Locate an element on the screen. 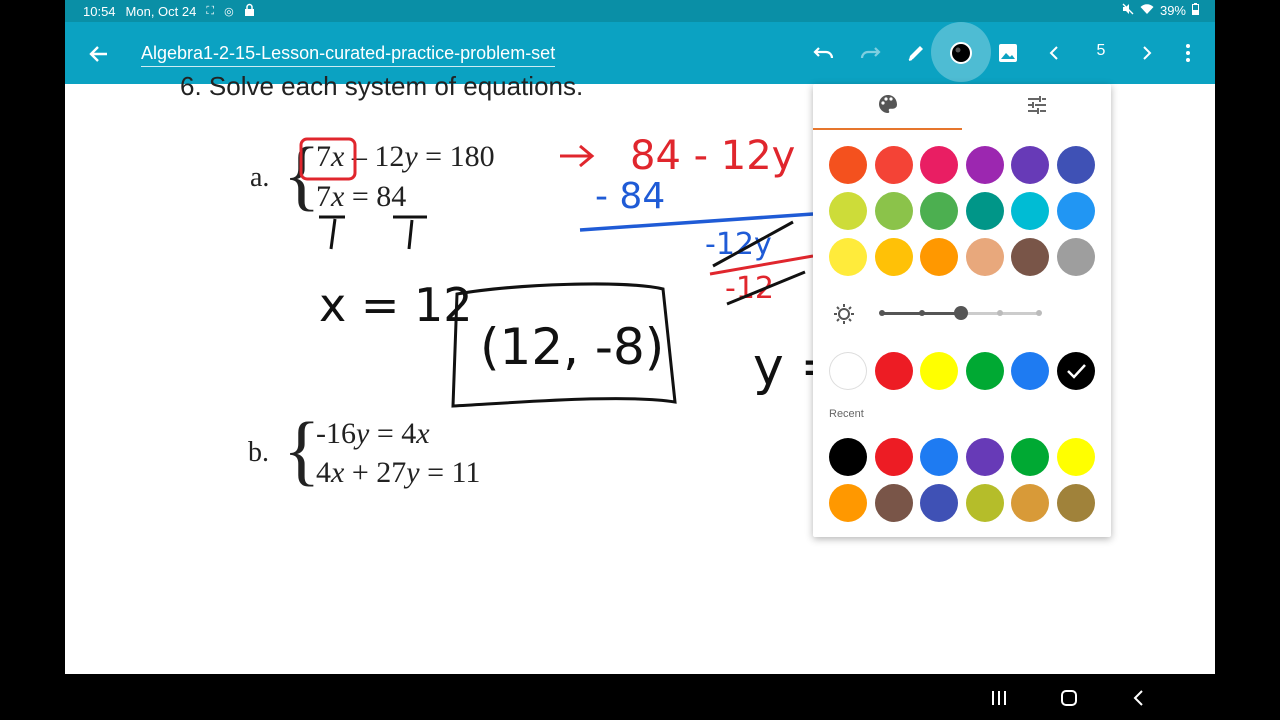 The image size is (1280, 720). check-icon is located at coordinates (1076, 371).